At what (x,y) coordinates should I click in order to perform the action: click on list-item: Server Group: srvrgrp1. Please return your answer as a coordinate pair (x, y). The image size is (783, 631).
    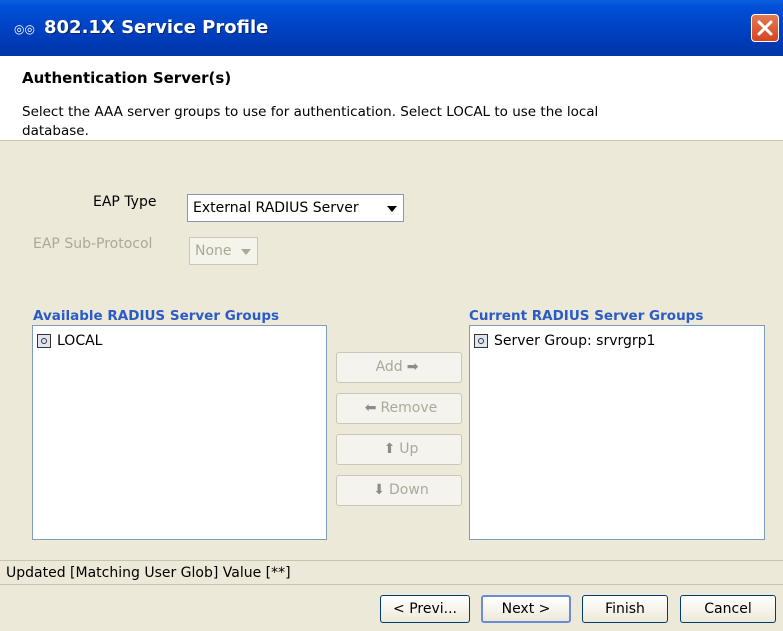
    Looking at the image, I should click on (564, 341).